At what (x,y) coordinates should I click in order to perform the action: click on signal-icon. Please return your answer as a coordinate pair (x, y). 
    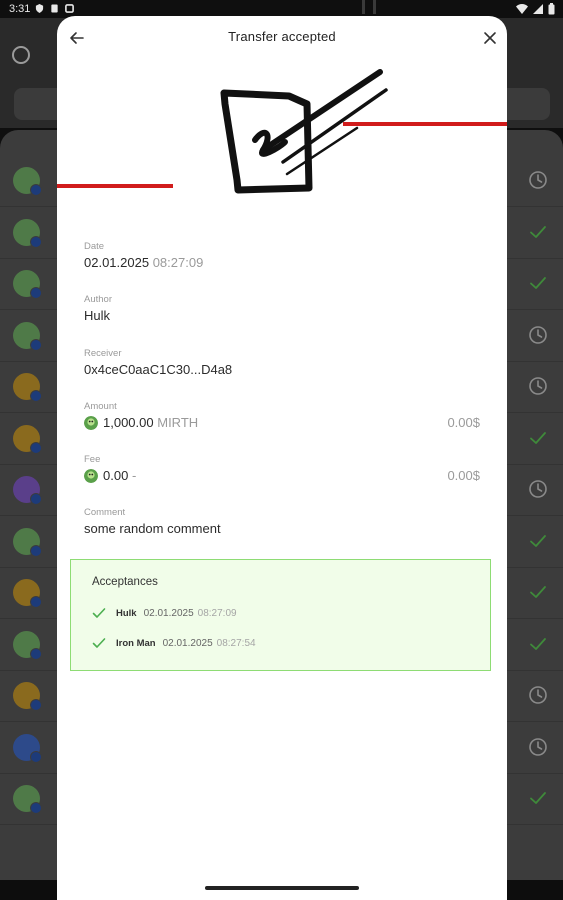
    Looking at the image, I should click on (538, 9).